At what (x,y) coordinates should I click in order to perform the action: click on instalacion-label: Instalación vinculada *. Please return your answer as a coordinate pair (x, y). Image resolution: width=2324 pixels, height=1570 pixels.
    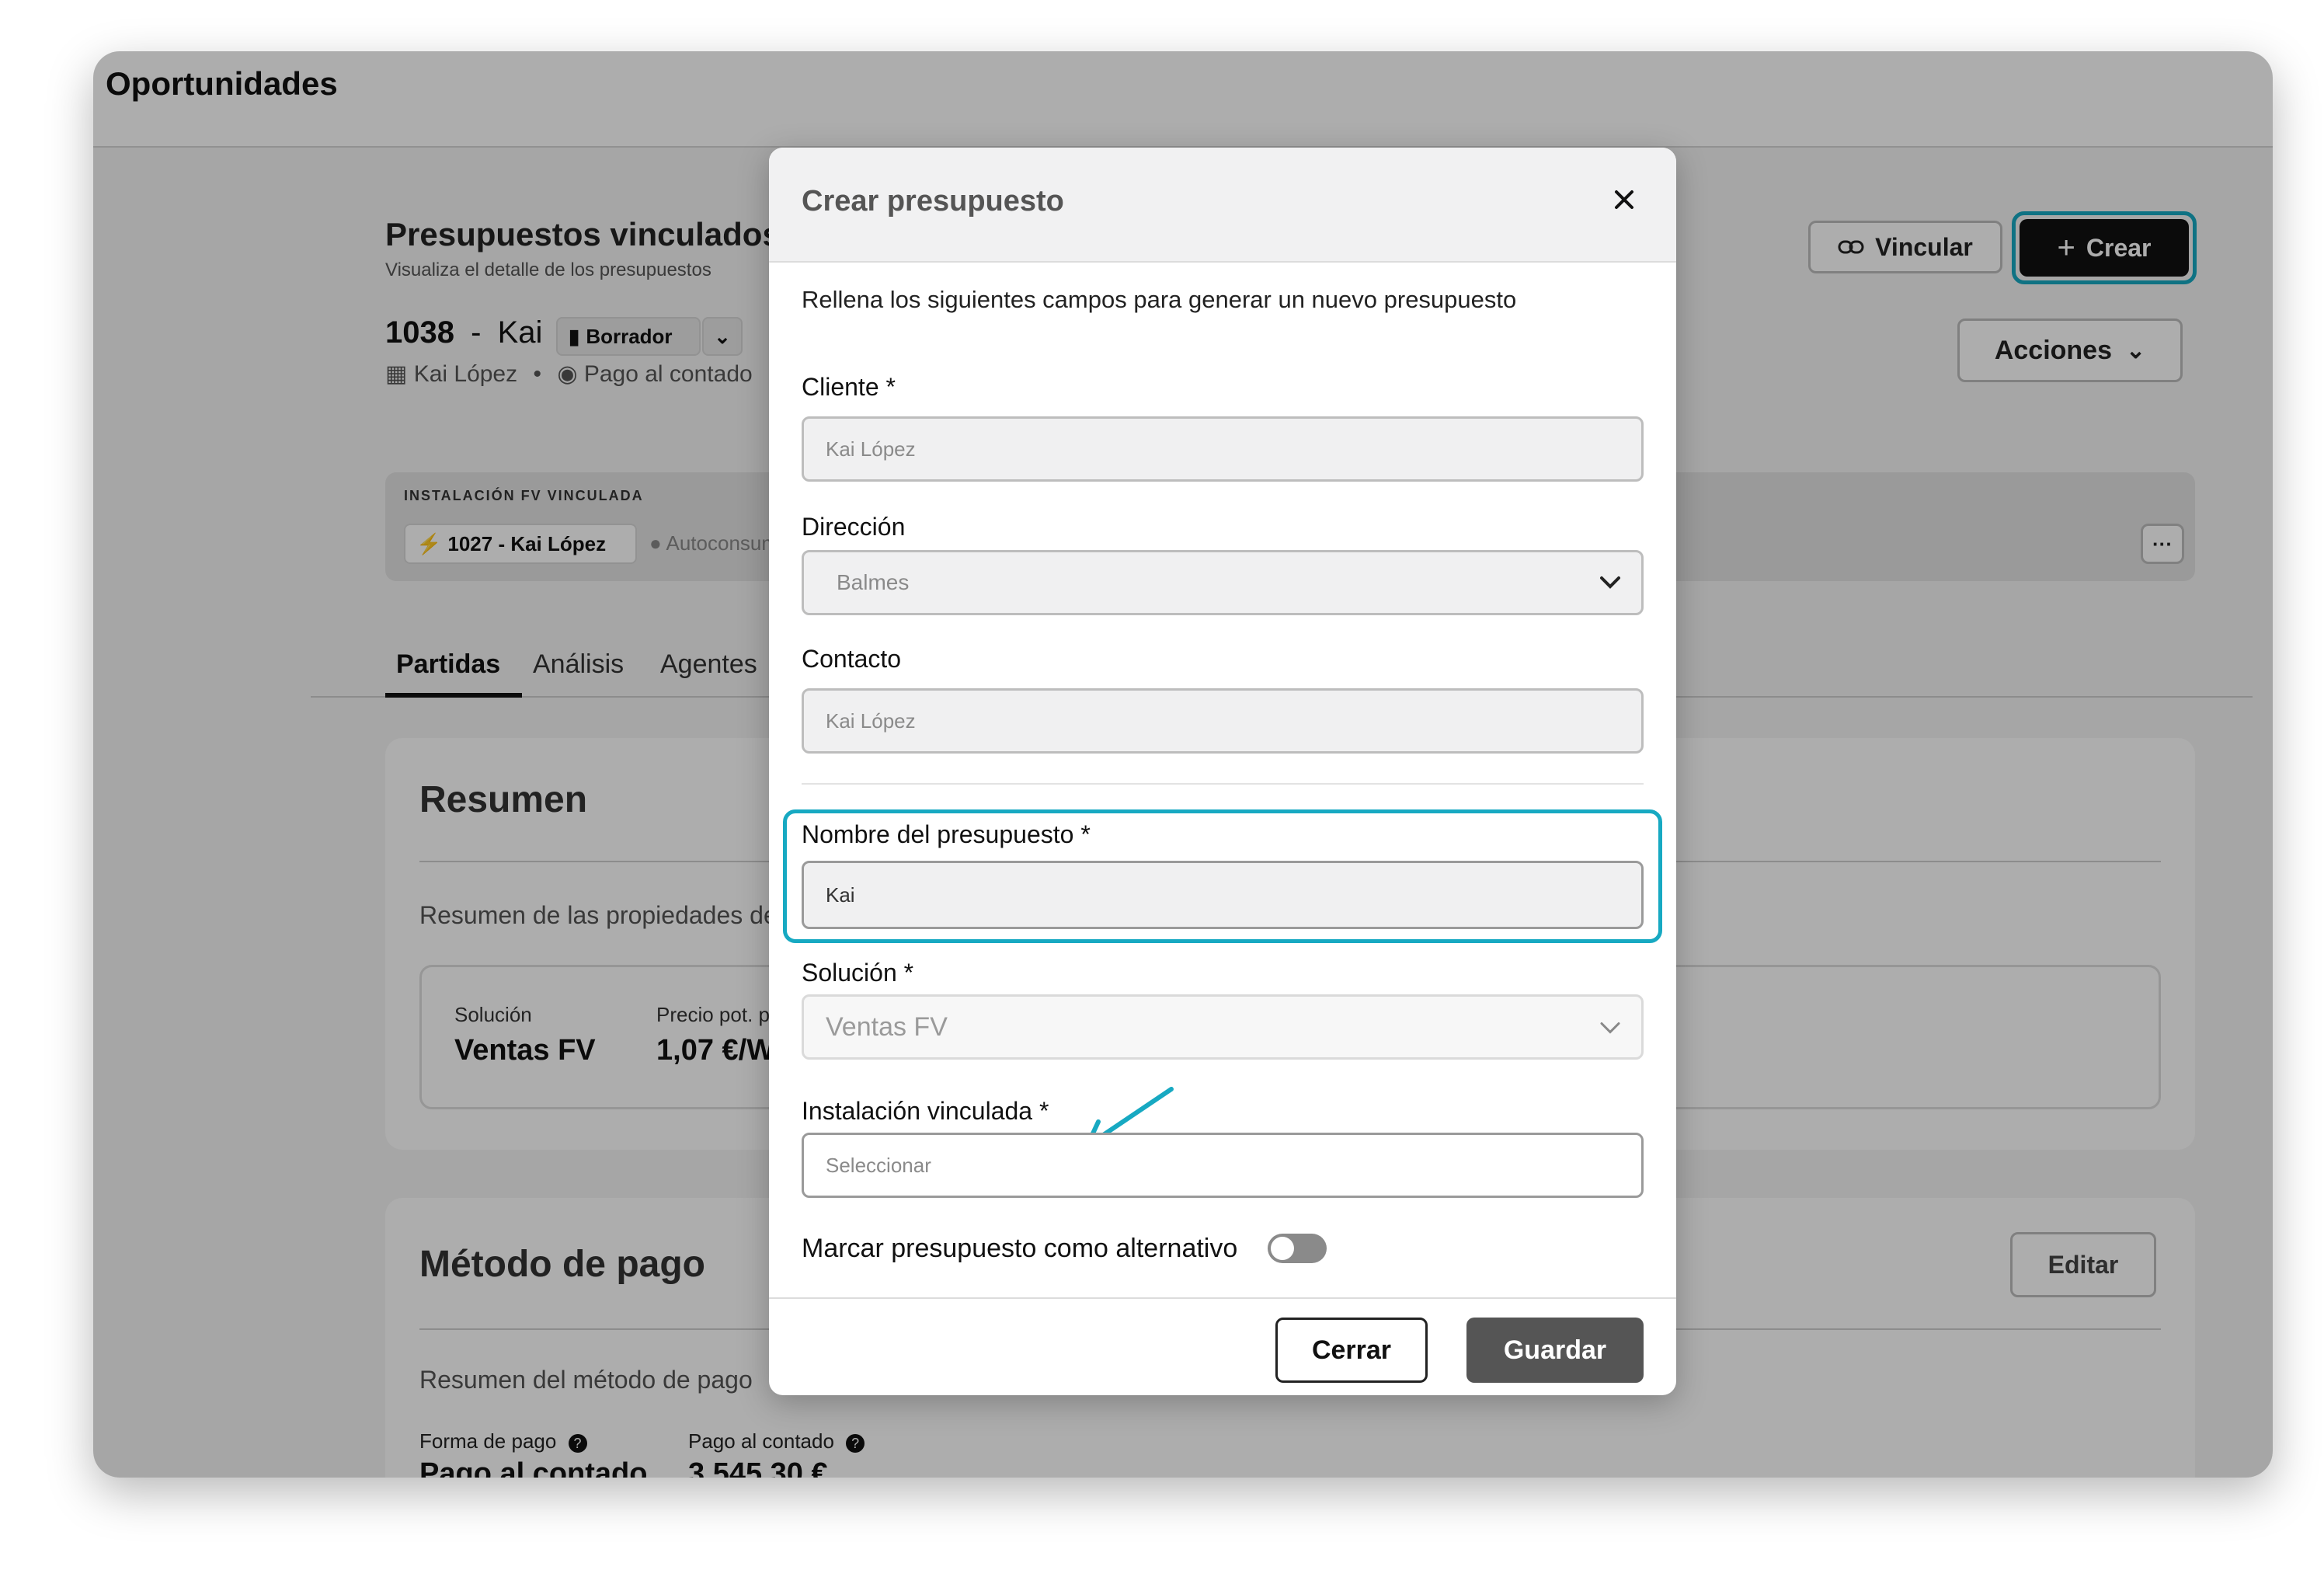
    Looking at the image, I should click on (925, 1111).